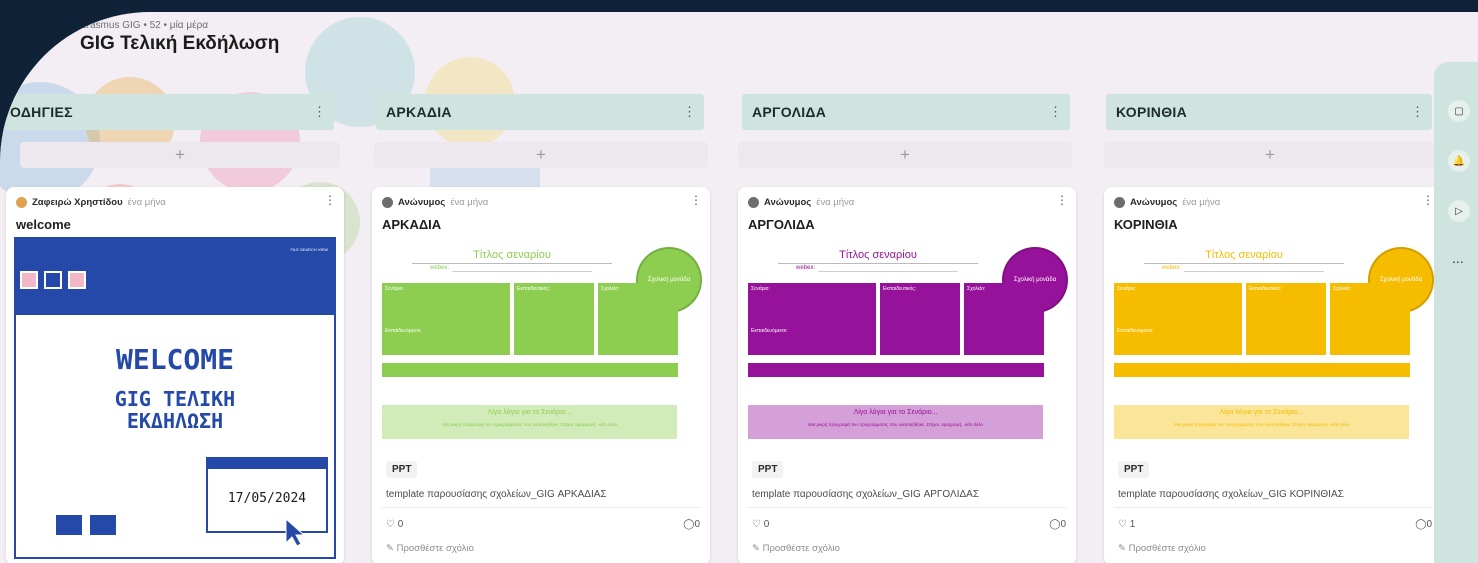 The height and width of the screenshot is (563, 1478). What do you see at coordinates (1459, 161) in the screenshot?
I see `bell-icon: 🔔` at bounding box center [1459, 161].